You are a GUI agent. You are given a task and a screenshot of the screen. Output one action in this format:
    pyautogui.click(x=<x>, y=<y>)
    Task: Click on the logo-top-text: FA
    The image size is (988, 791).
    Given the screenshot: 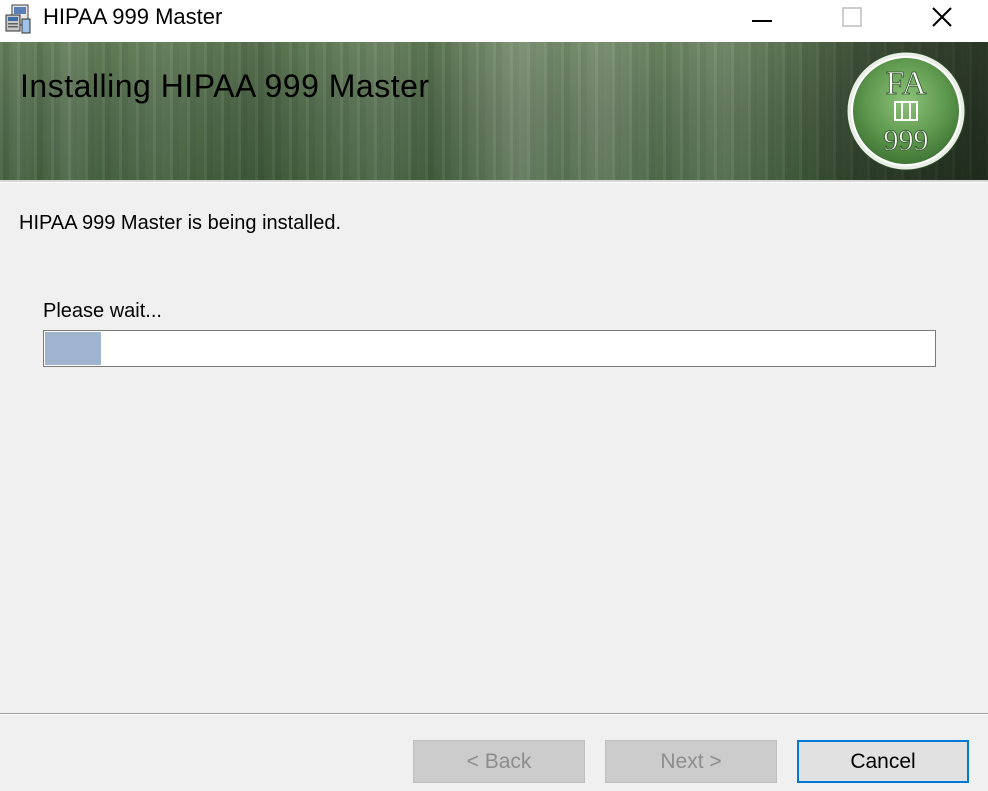 What is the action you would take?
    pyautogui.click(x=906, y=83)
    